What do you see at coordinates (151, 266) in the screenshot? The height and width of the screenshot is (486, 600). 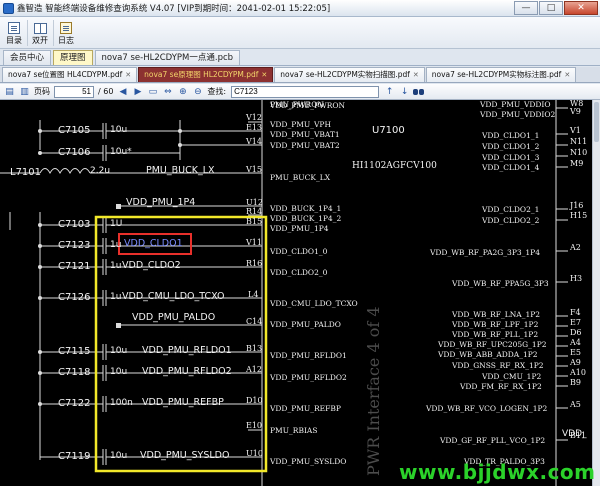 I see `net-label: VDD_CLDO2` at bounding box center [151, 266].